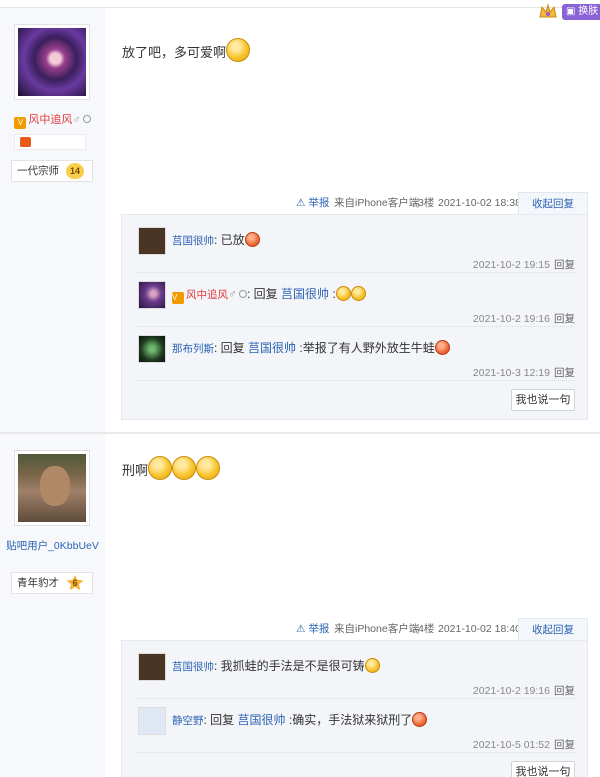 This screenshot has height=777, width=600. What do you see at coordinates (25, 142) in the screenshot?
I see `game-medal-icon` at bounding box center [25, 142].